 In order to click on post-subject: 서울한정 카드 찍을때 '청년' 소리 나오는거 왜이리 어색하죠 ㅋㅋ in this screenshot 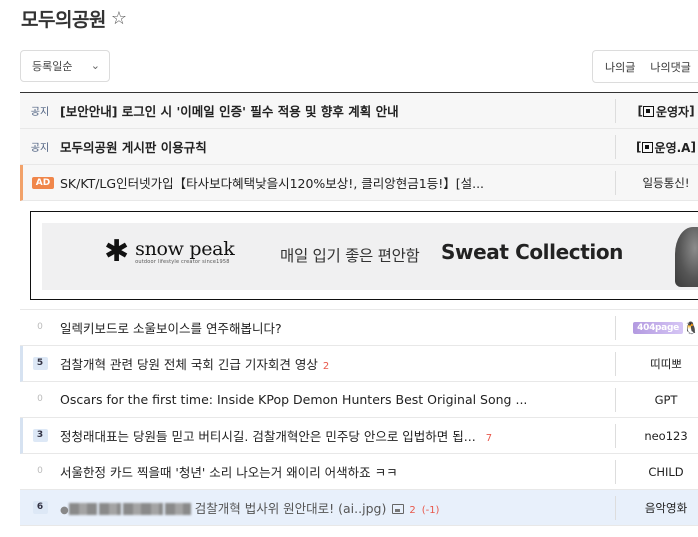, I will do `click(310, 471)`.